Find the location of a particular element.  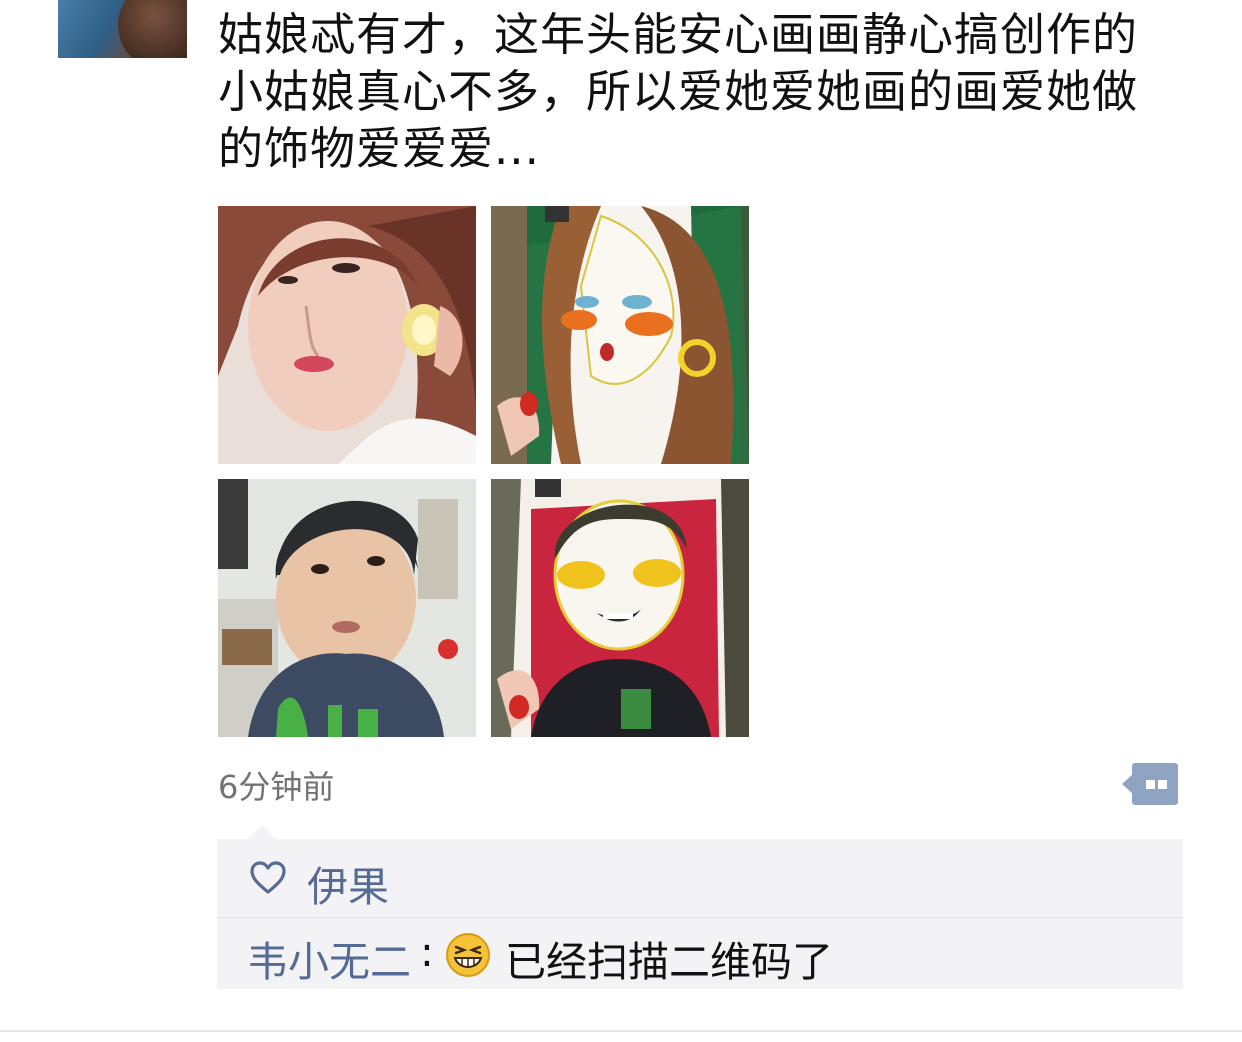

like-user-name: 伊果 is located at coordinates (348, 883).